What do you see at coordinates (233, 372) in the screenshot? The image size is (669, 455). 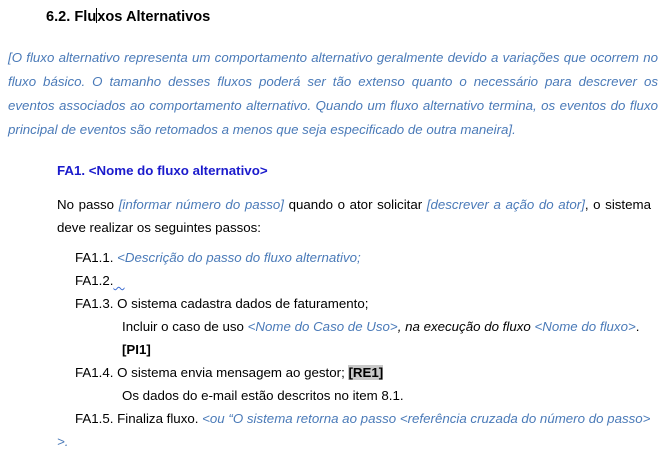 I see `step-text: O sistema envia mensagem ao gestor;` at bounding box center [233, 372].